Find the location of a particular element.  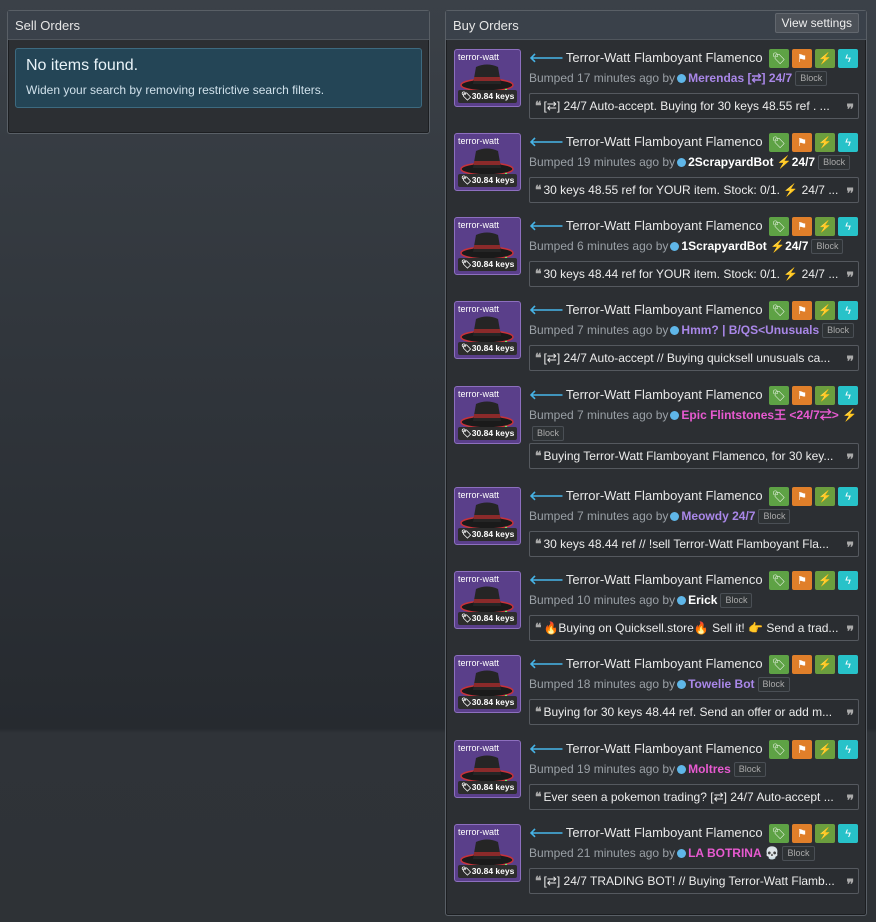

user-name: Merendas [⇄] 24/7 is located at coordinates (740, 78).